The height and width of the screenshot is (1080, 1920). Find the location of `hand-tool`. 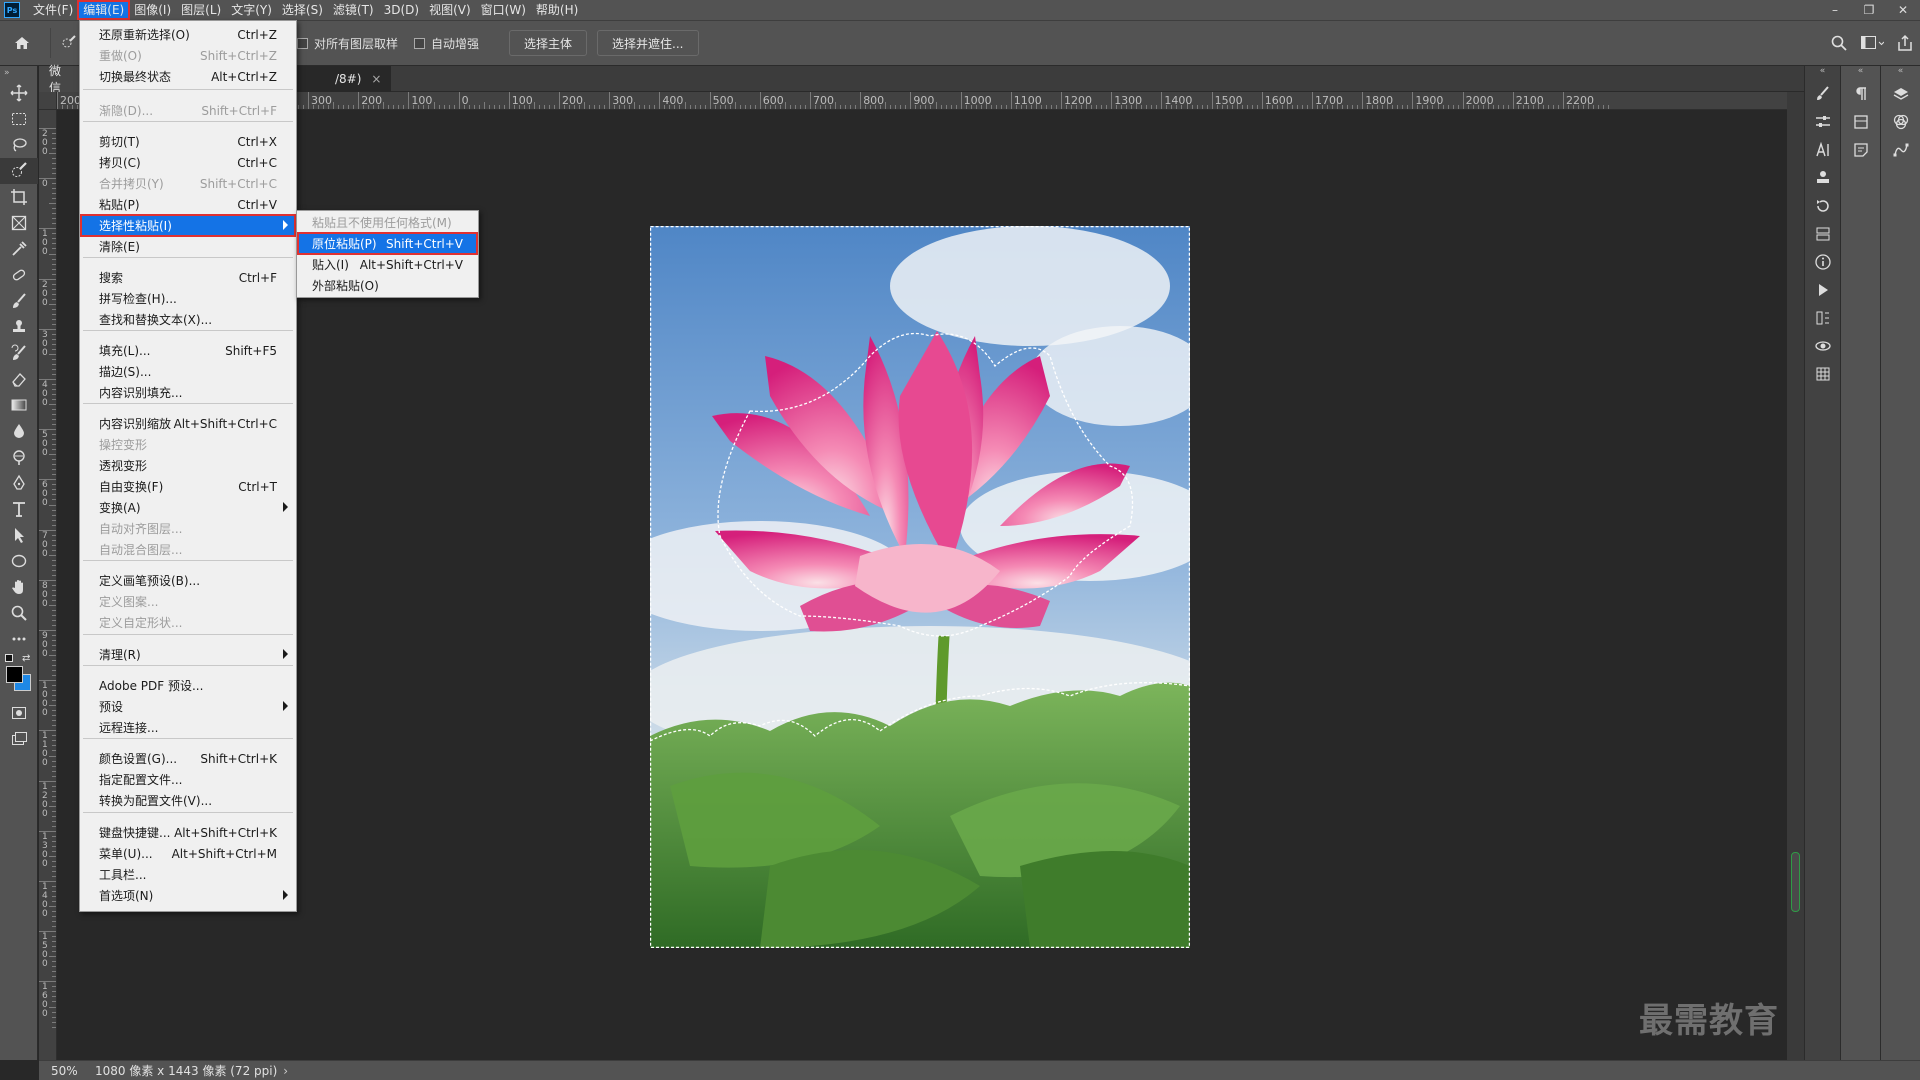

hand-tool is located at coordinates (19, 587).